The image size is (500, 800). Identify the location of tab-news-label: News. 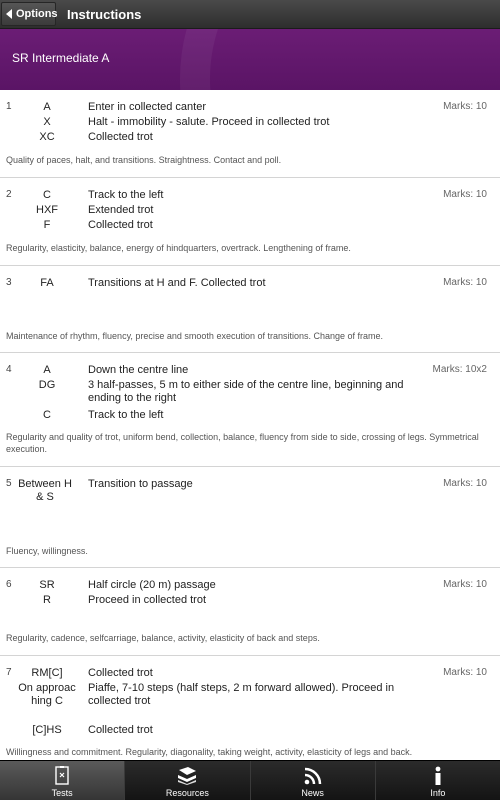
(312, 793).